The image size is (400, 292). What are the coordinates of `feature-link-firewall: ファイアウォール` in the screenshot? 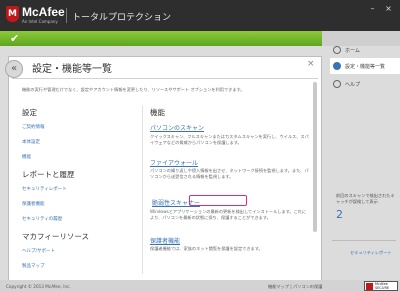 It's located at (174, 162).